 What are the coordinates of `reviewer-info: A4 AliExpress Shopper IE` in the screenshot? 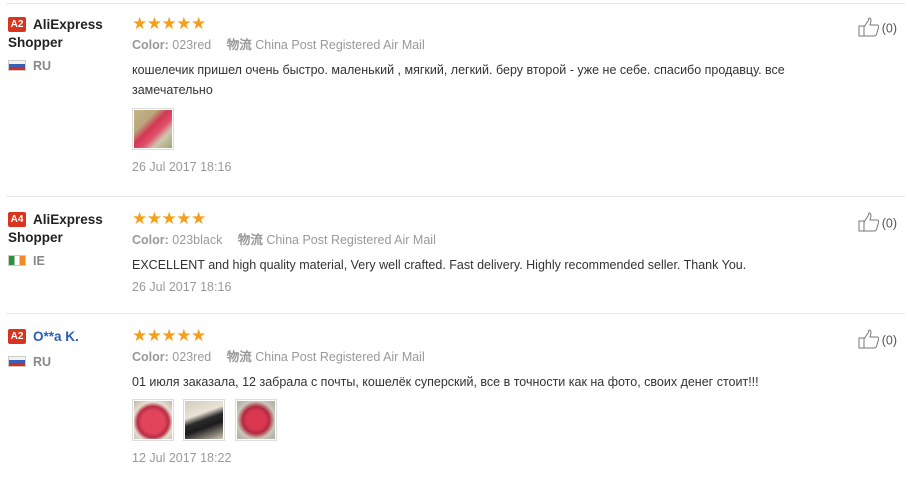 It's located at (67, 239).